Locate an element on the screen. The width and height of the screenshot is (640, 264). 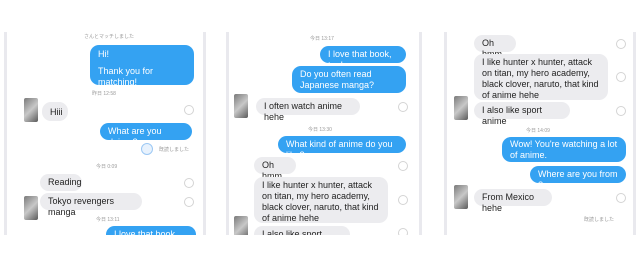
message-line: Hi! is located at coordinates (103, 54).